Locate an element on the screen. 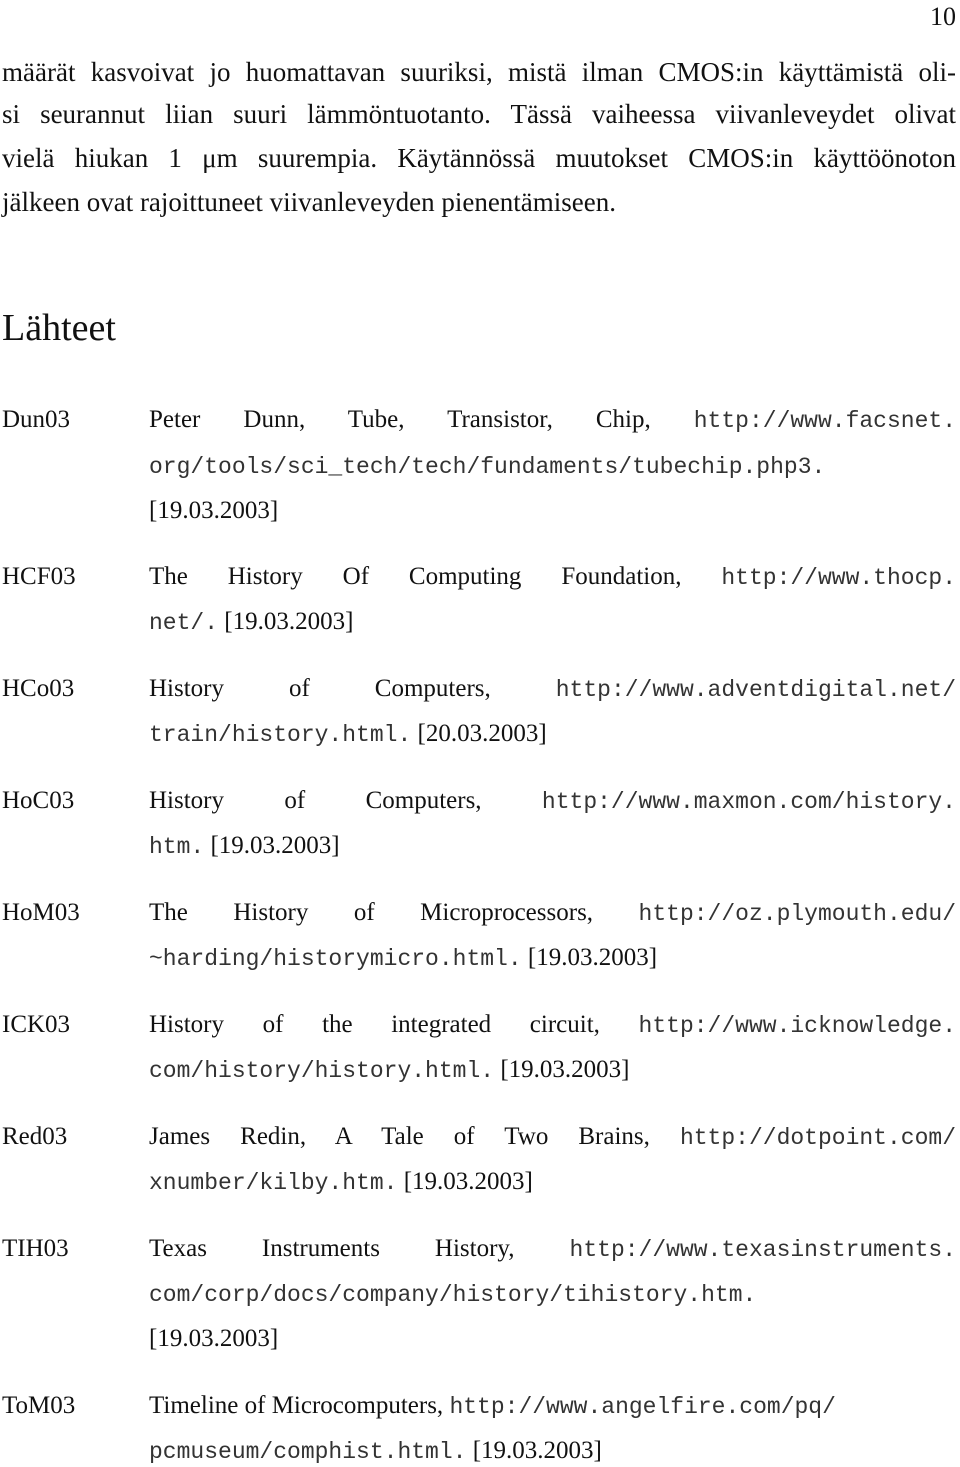  reference-url: http://www.texasinstruments. is located at coordinates (763, 1250).